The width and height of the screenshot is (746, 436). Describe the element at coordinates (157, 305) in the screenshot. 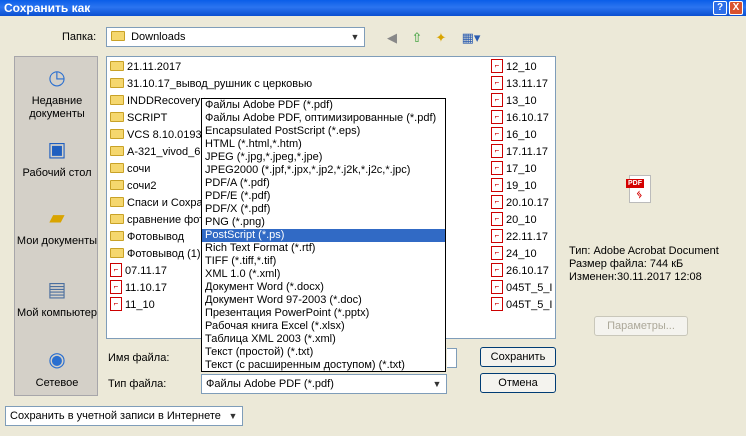

I see `list-item: ⌐ 11_10` at that location.